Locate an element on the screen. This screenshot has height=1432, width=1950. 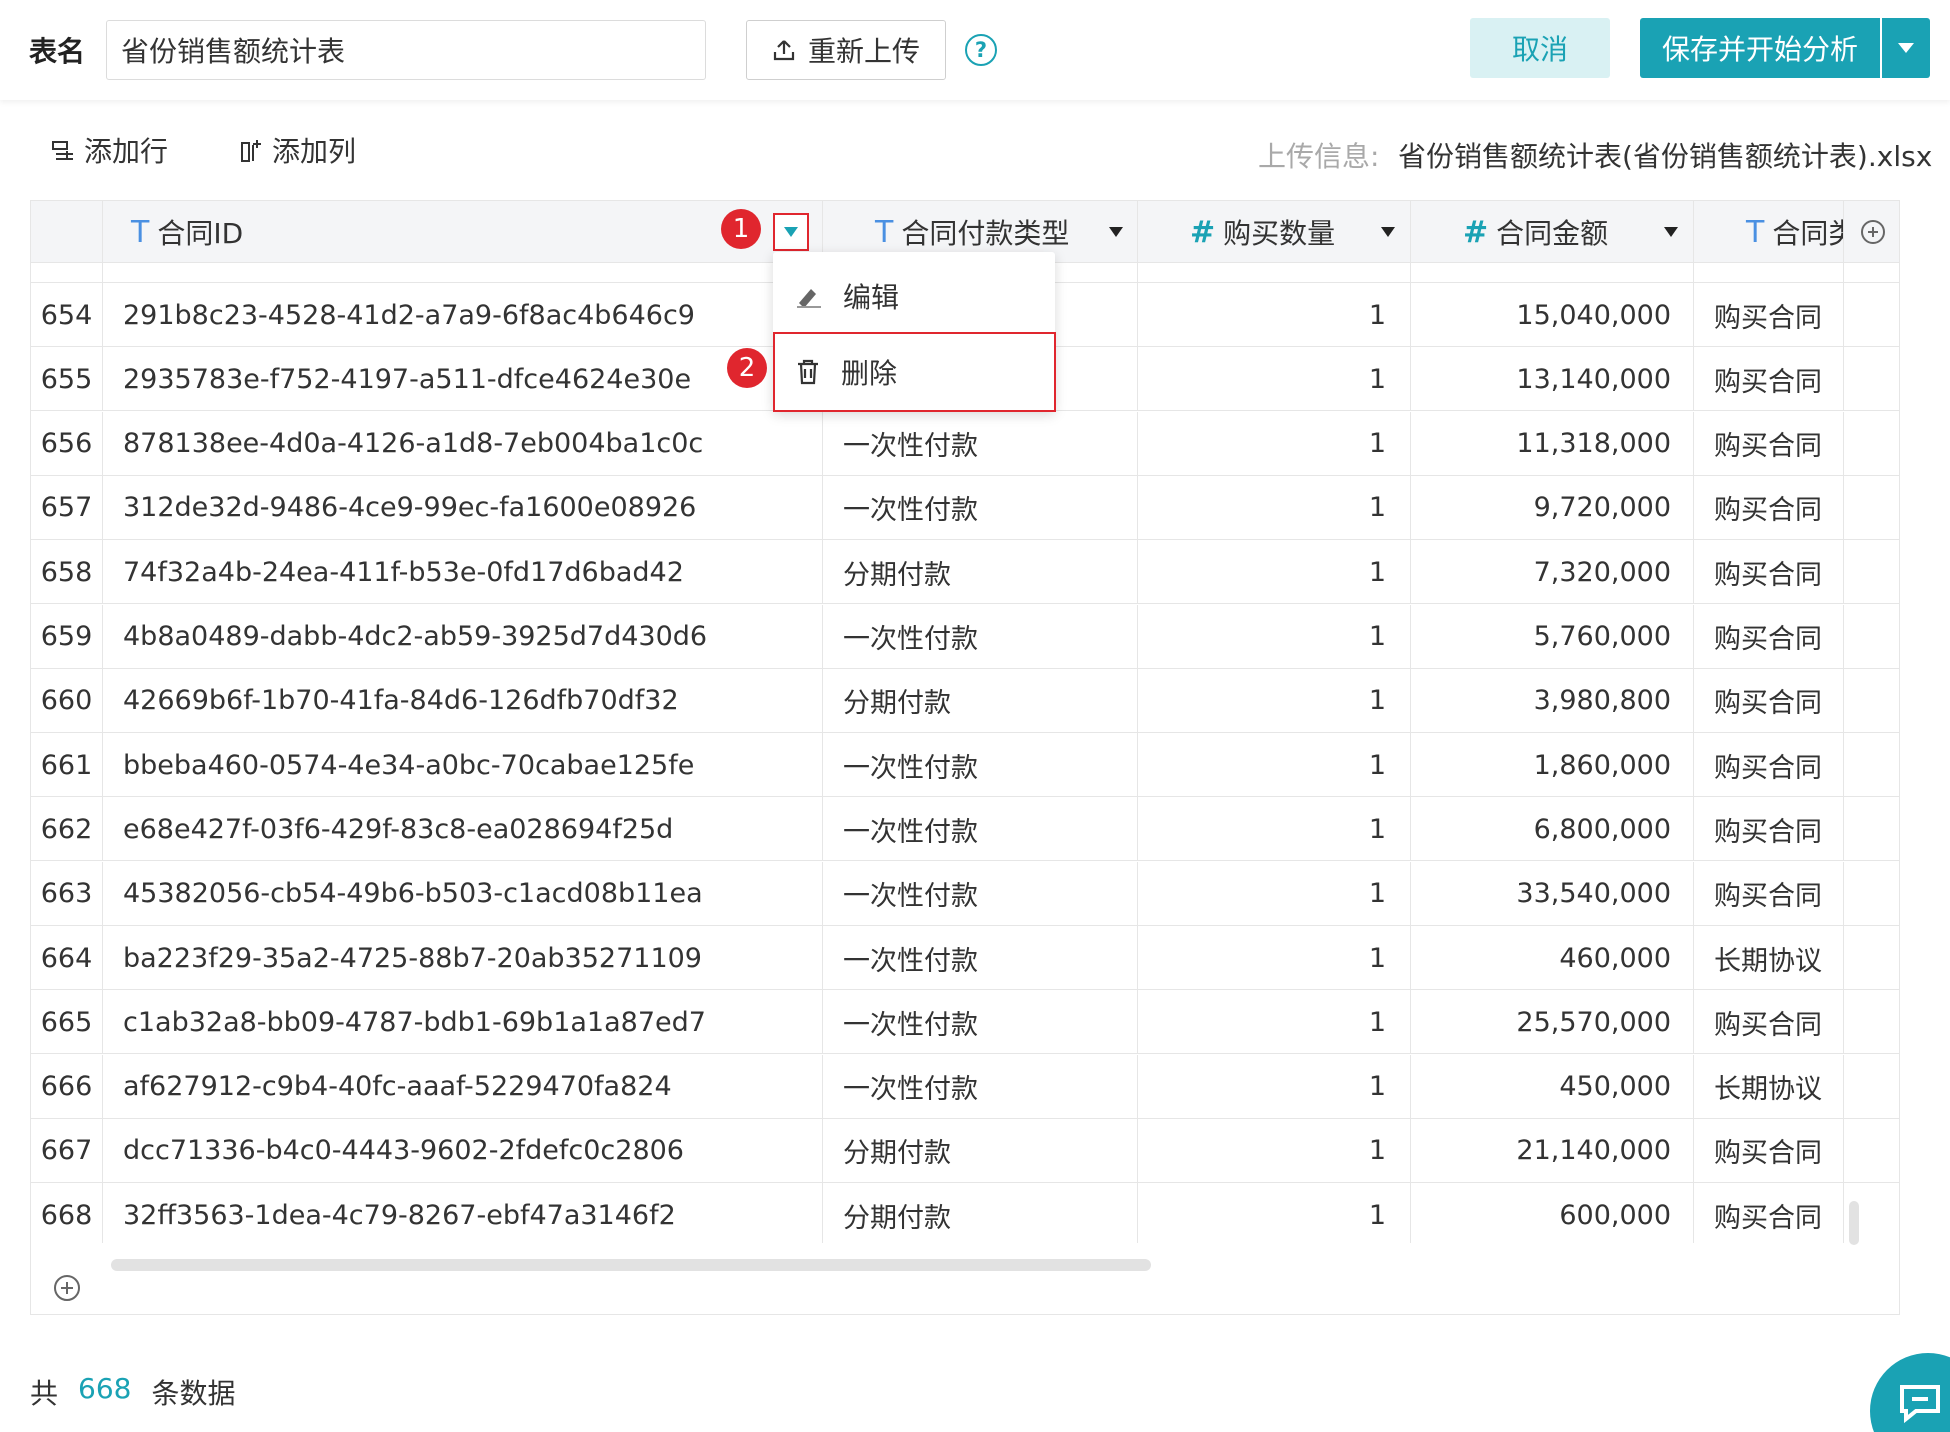
add-column-header-button is located at coordinates (1871, 232).